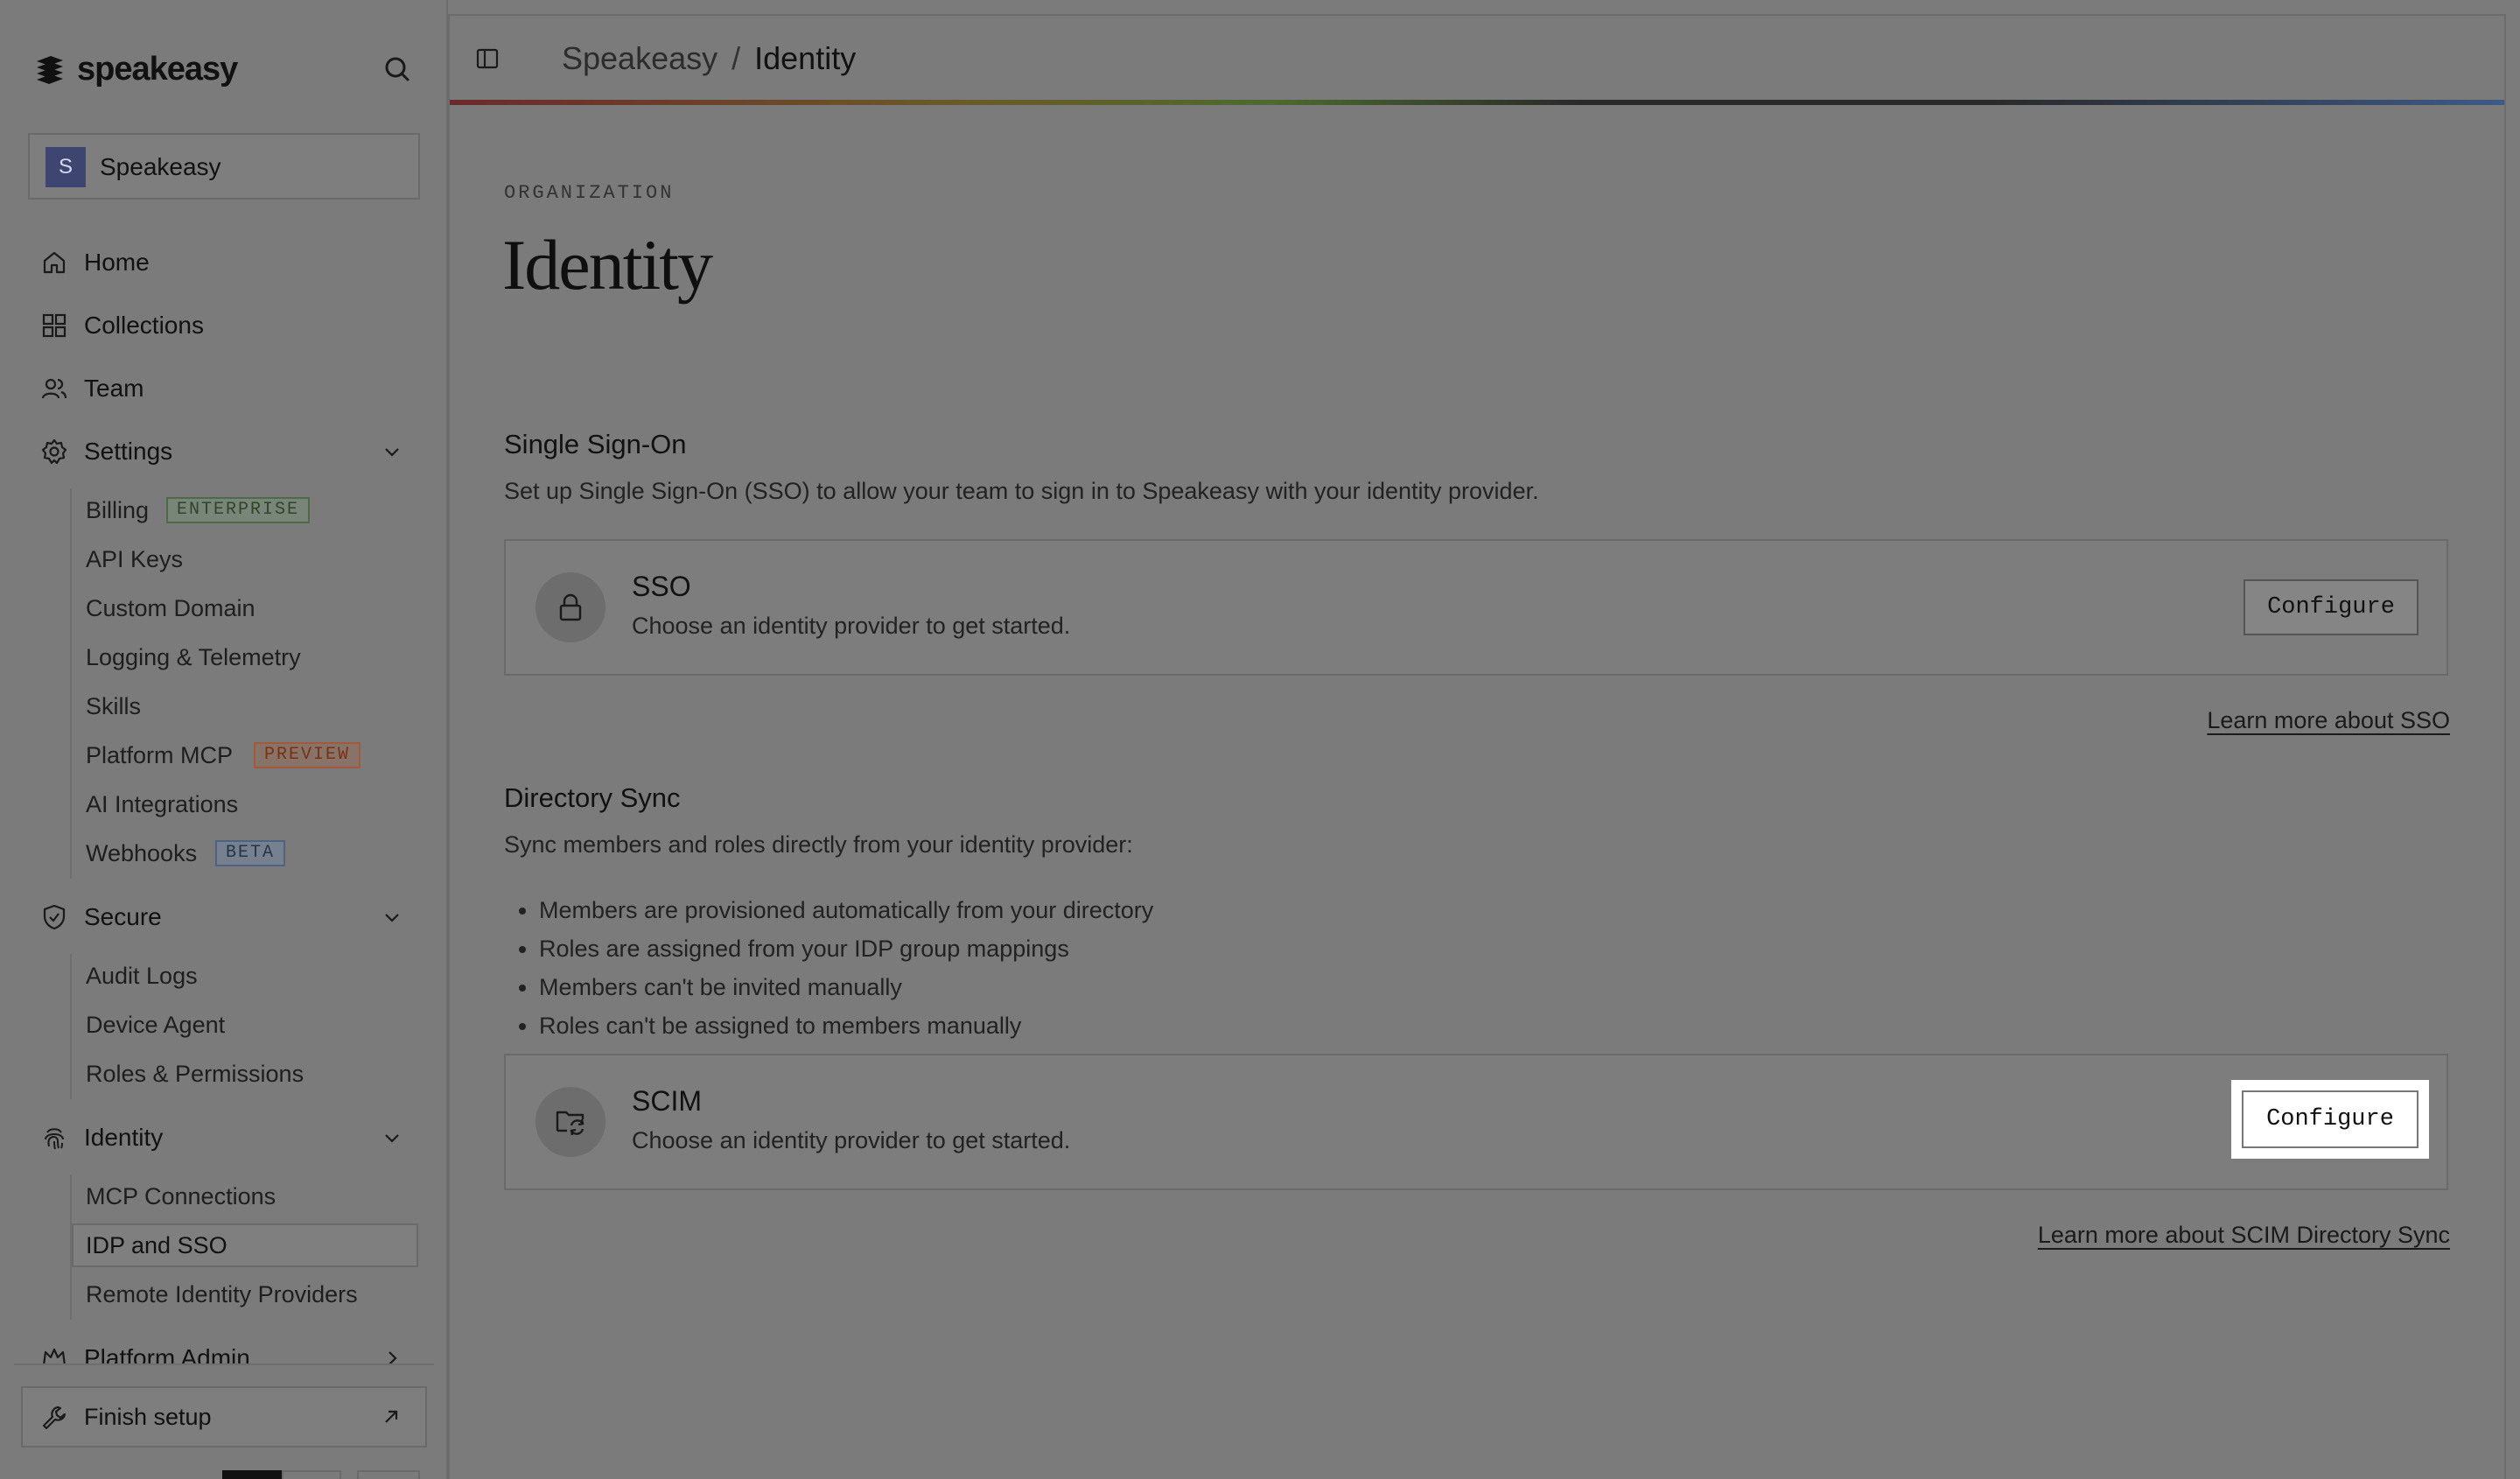  What do you see at coordinates (252, 1475) in the screenshot?
I see `theme-toggle-dark` at bounding box center [252, 1475].